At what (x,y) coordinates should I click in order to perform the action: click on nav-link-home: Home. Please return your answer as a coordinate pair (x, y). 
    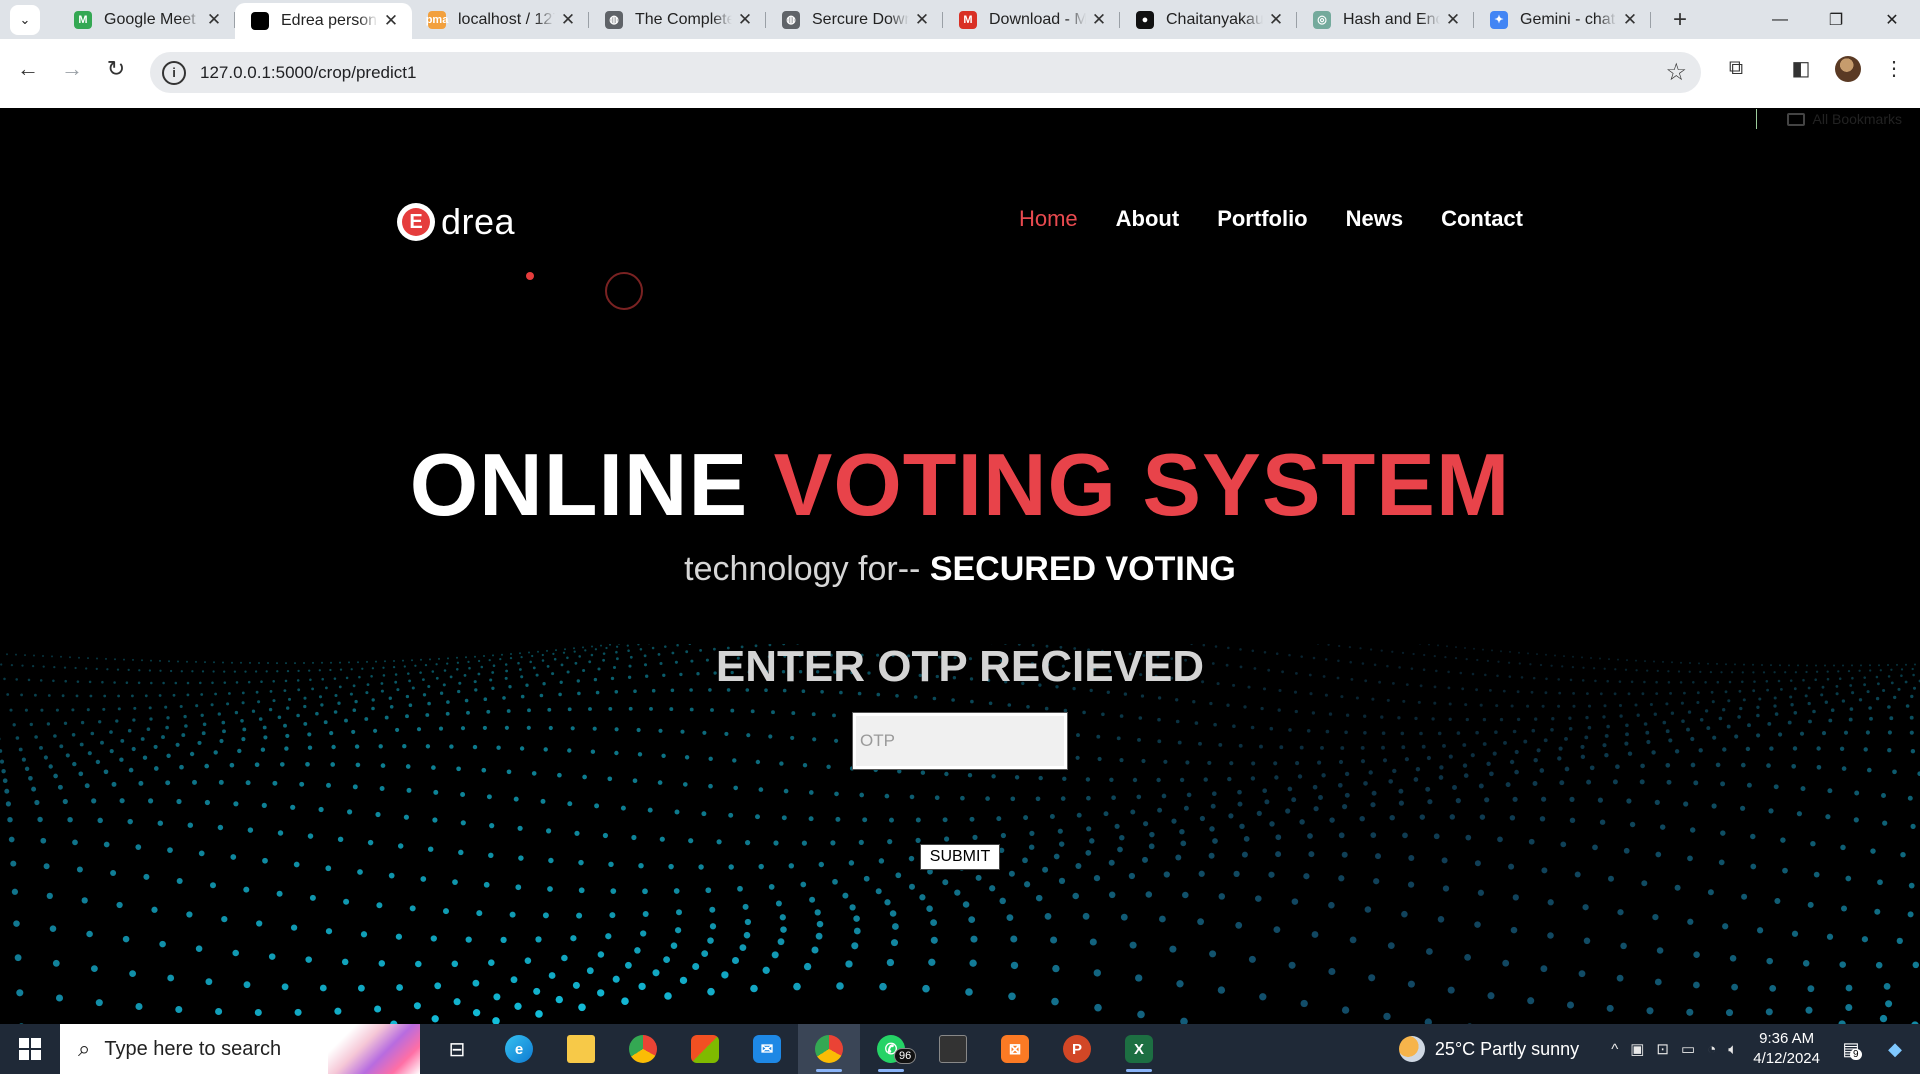
    Looking at the image, I should click on (1048, 219).